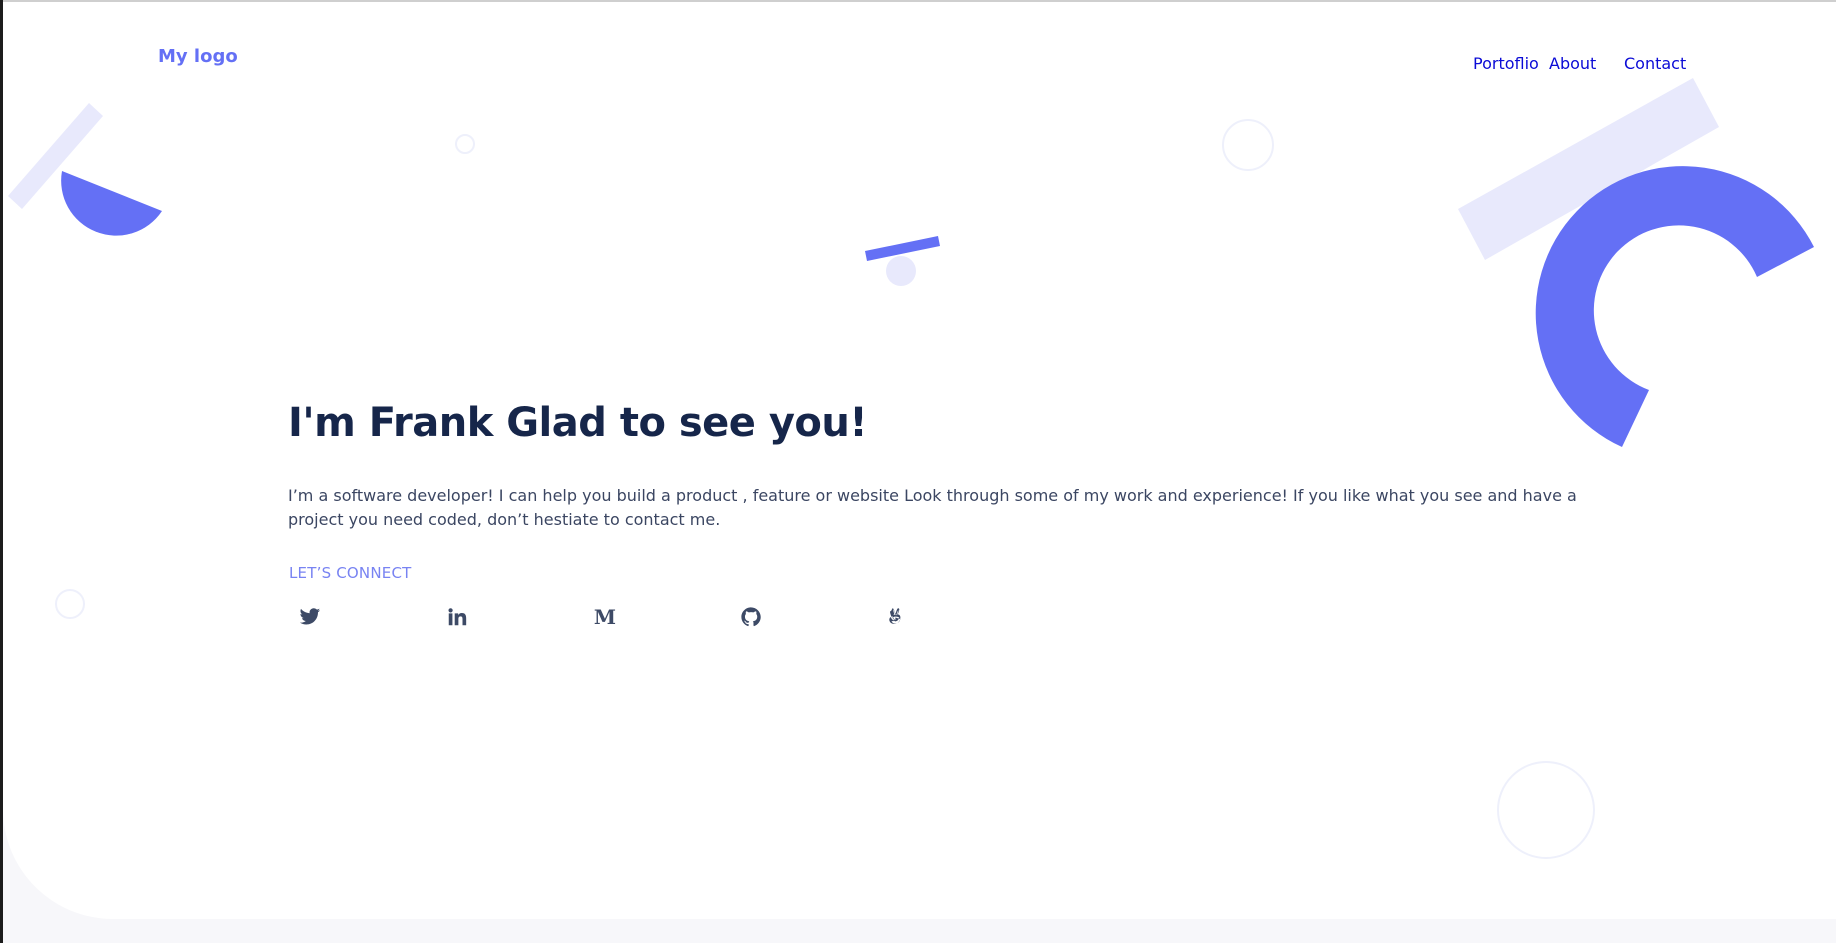  Describe the element at coordinates (1655, 63) in the screenshot. I see `nav-link-contact: Contact` at that location.